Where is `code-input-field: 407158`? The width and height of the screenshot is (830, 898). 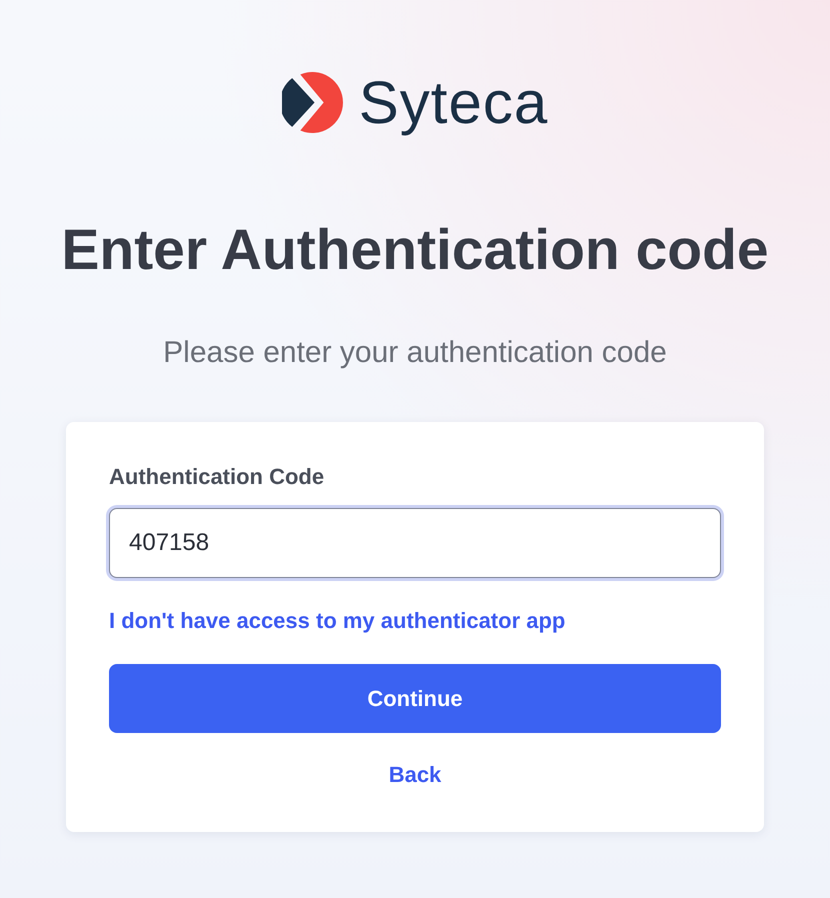
code-input-field: 407158 is located at coordinates (415, 543).